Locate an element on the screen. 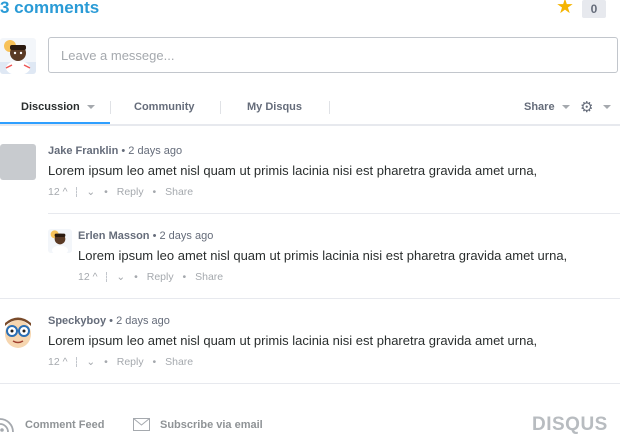 The width and height of the screenshot is (620, 434). comment-author-name: Erlen Masson is located at coordinates (114, 236).